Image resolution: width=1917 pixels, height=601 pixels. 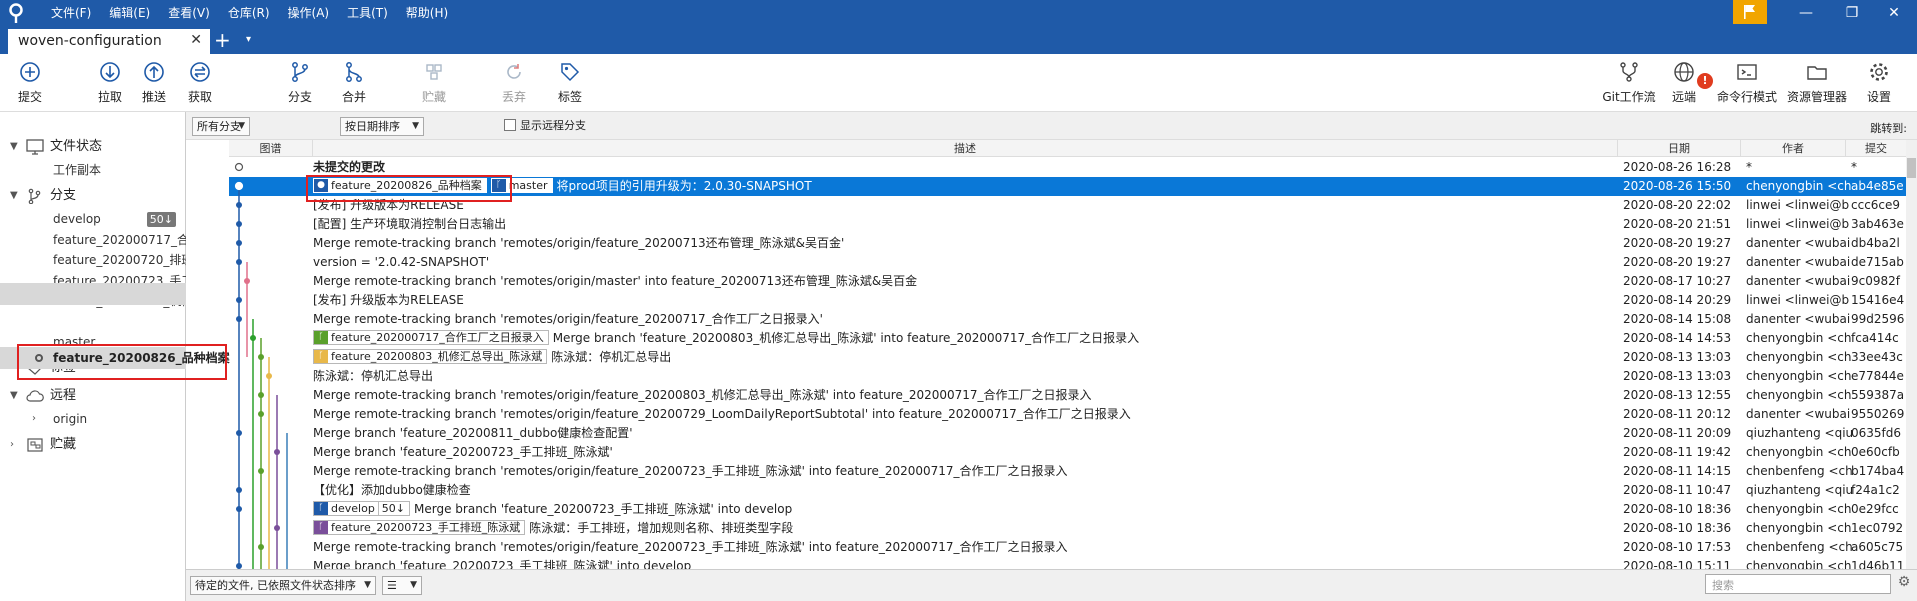 What do you see at coordinates (1888, 128) in the screenshot?
I see `jump-to-label: 跳转到:` at bounding box center [1888, 128].